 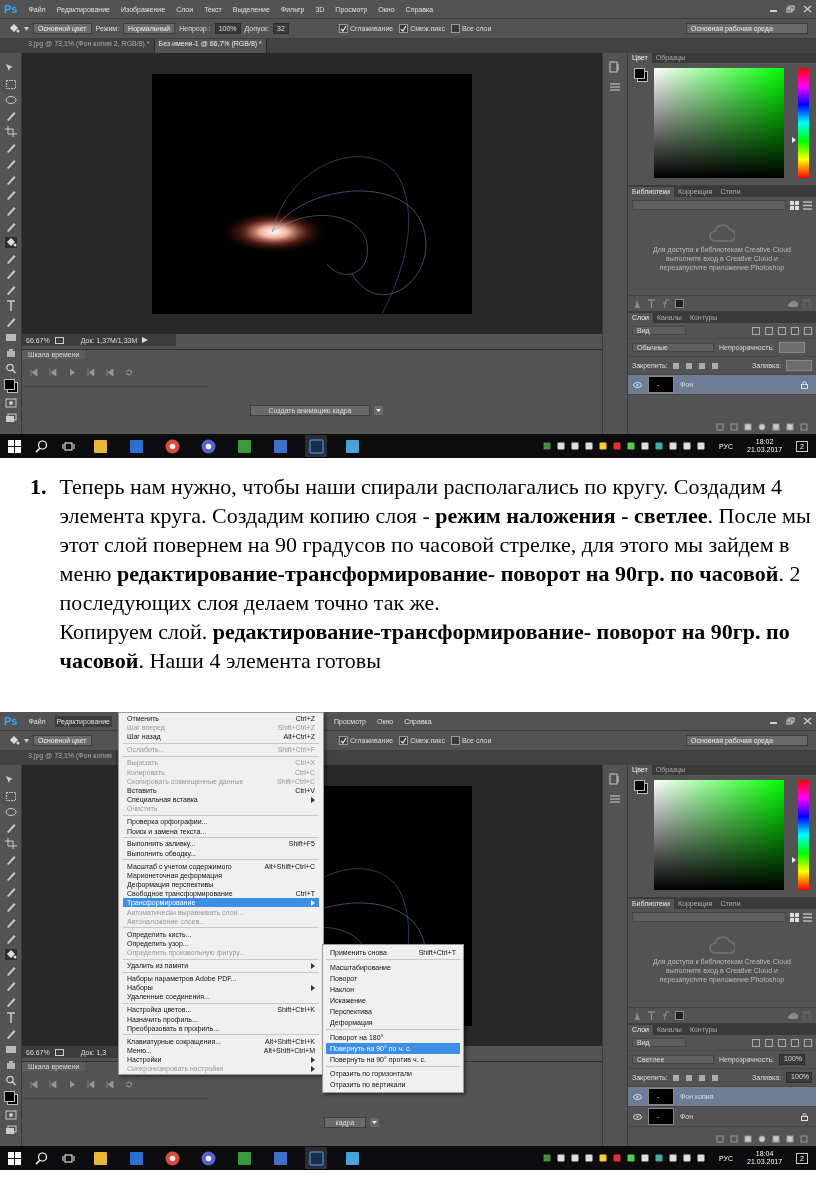 What do you see at coordinates (799, 365) in the screenshot?
I see `fill-field` at bounding box center [799, 365].